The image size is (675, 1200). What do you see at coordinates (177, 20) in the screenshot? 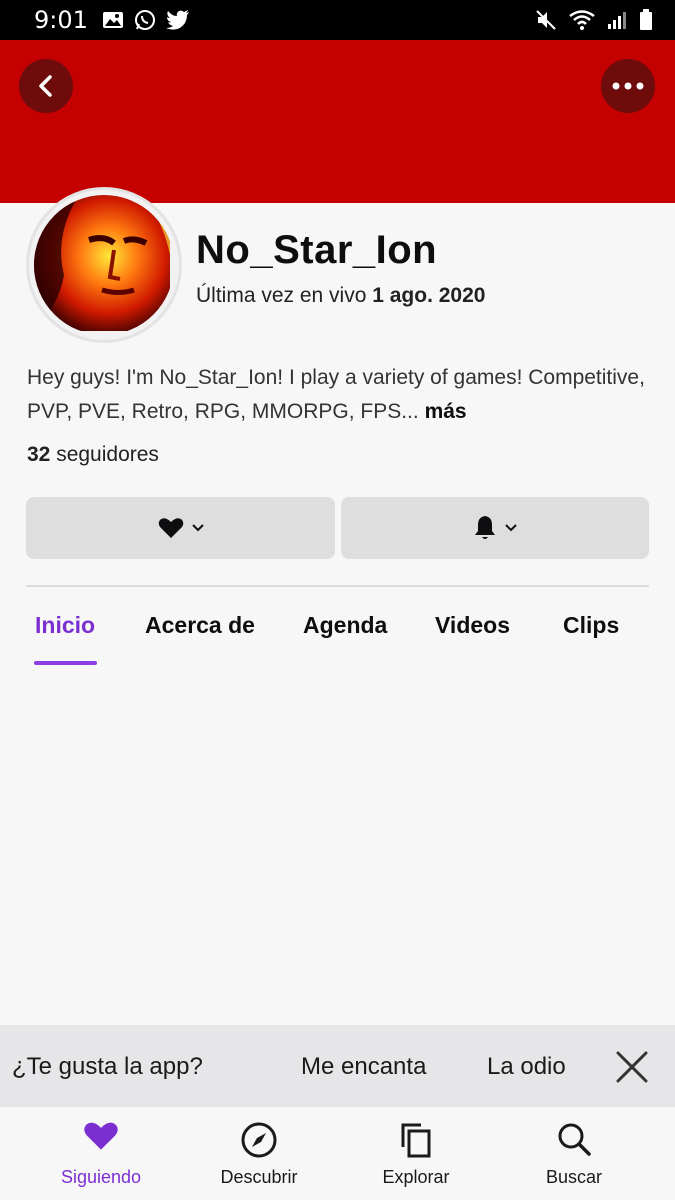
I see `twitter-icon` at bounding box center [177, 20].